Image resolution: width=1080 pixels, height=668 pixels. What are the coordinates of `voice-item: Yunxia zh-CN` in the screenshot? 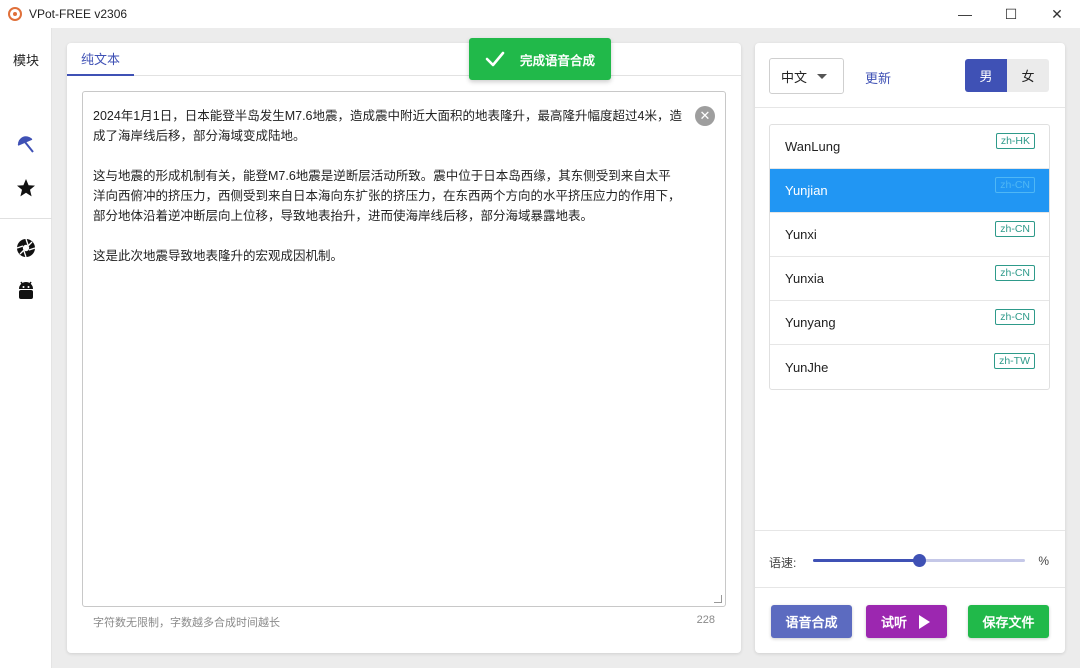 It's located at (909, 279).